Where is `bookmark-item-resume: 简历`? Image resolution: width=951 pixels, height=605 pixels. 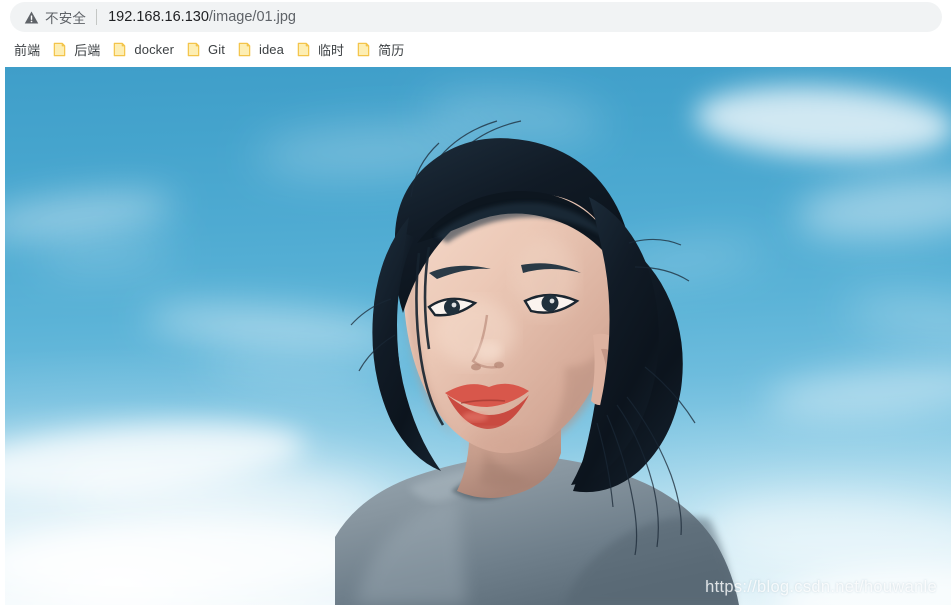
bookmark-item-resume: 简历 is located at coordinates (380, 50).